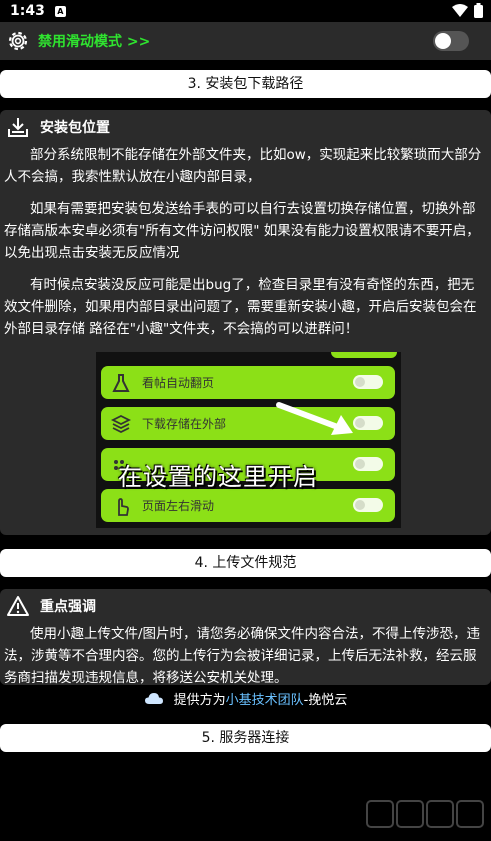 The width and height of the screenshot is (491, 841). Describe the element at coordinates (368, 505) in the screenshot. I see `page-swipe-switch` at that location.